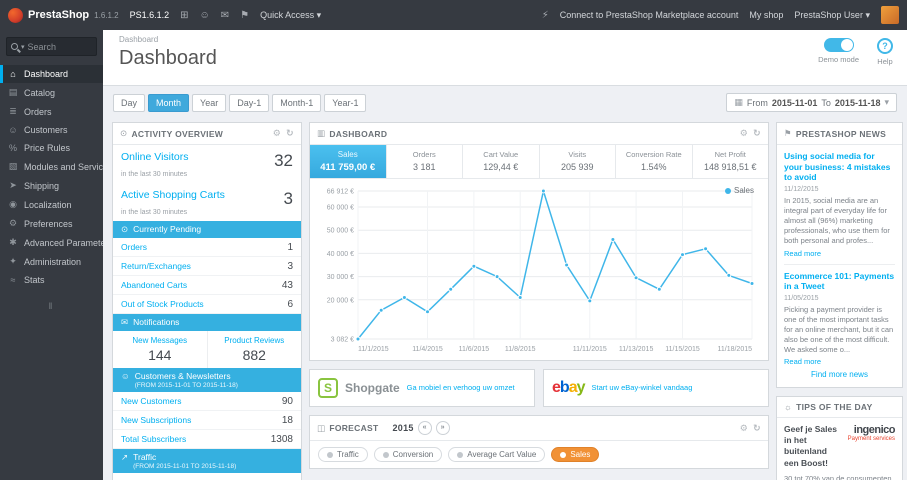  I want to click on sidebar-item-label: Modules and Services, so click(63, 166).